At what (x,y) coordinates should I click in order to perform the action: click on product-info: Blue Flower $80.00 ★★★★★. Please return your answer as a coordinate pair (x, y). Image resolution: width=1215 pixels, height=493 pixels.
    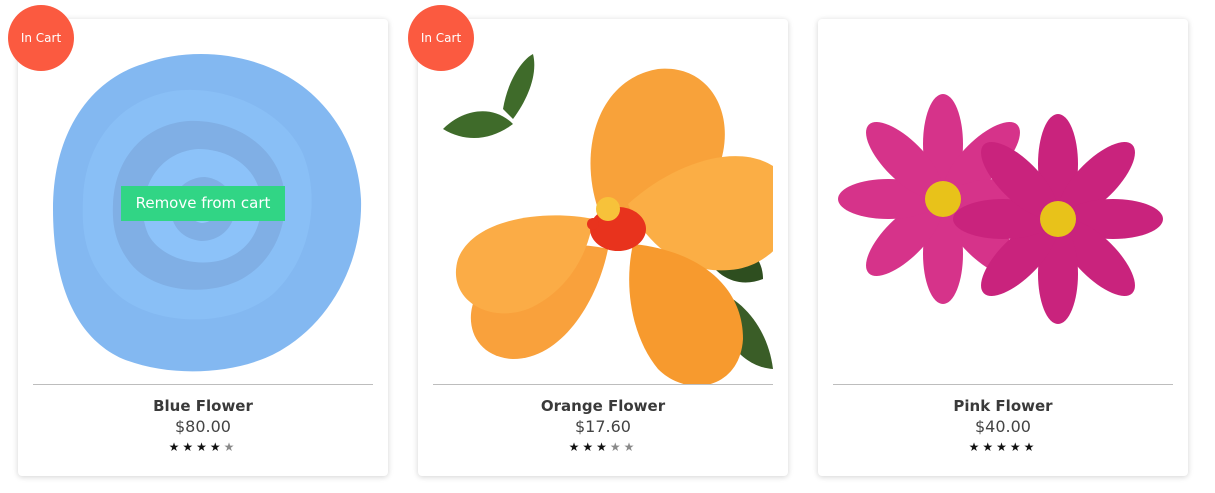
    Looking at the image, I should click on (203, 425).